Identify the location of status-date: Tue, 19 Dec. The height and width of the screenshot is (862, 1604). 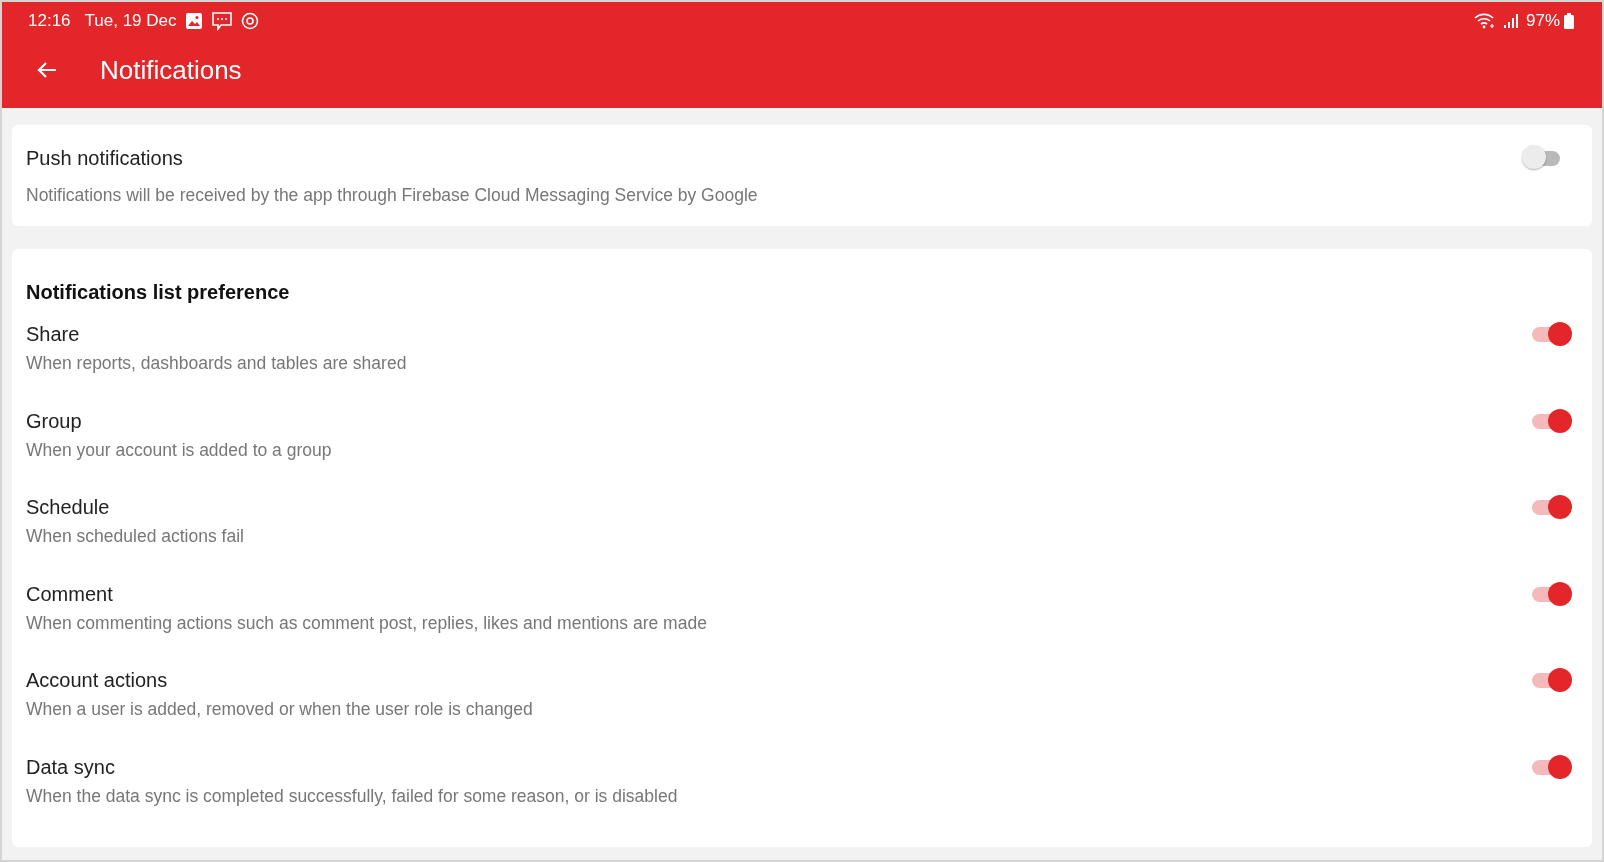
(130, 21).